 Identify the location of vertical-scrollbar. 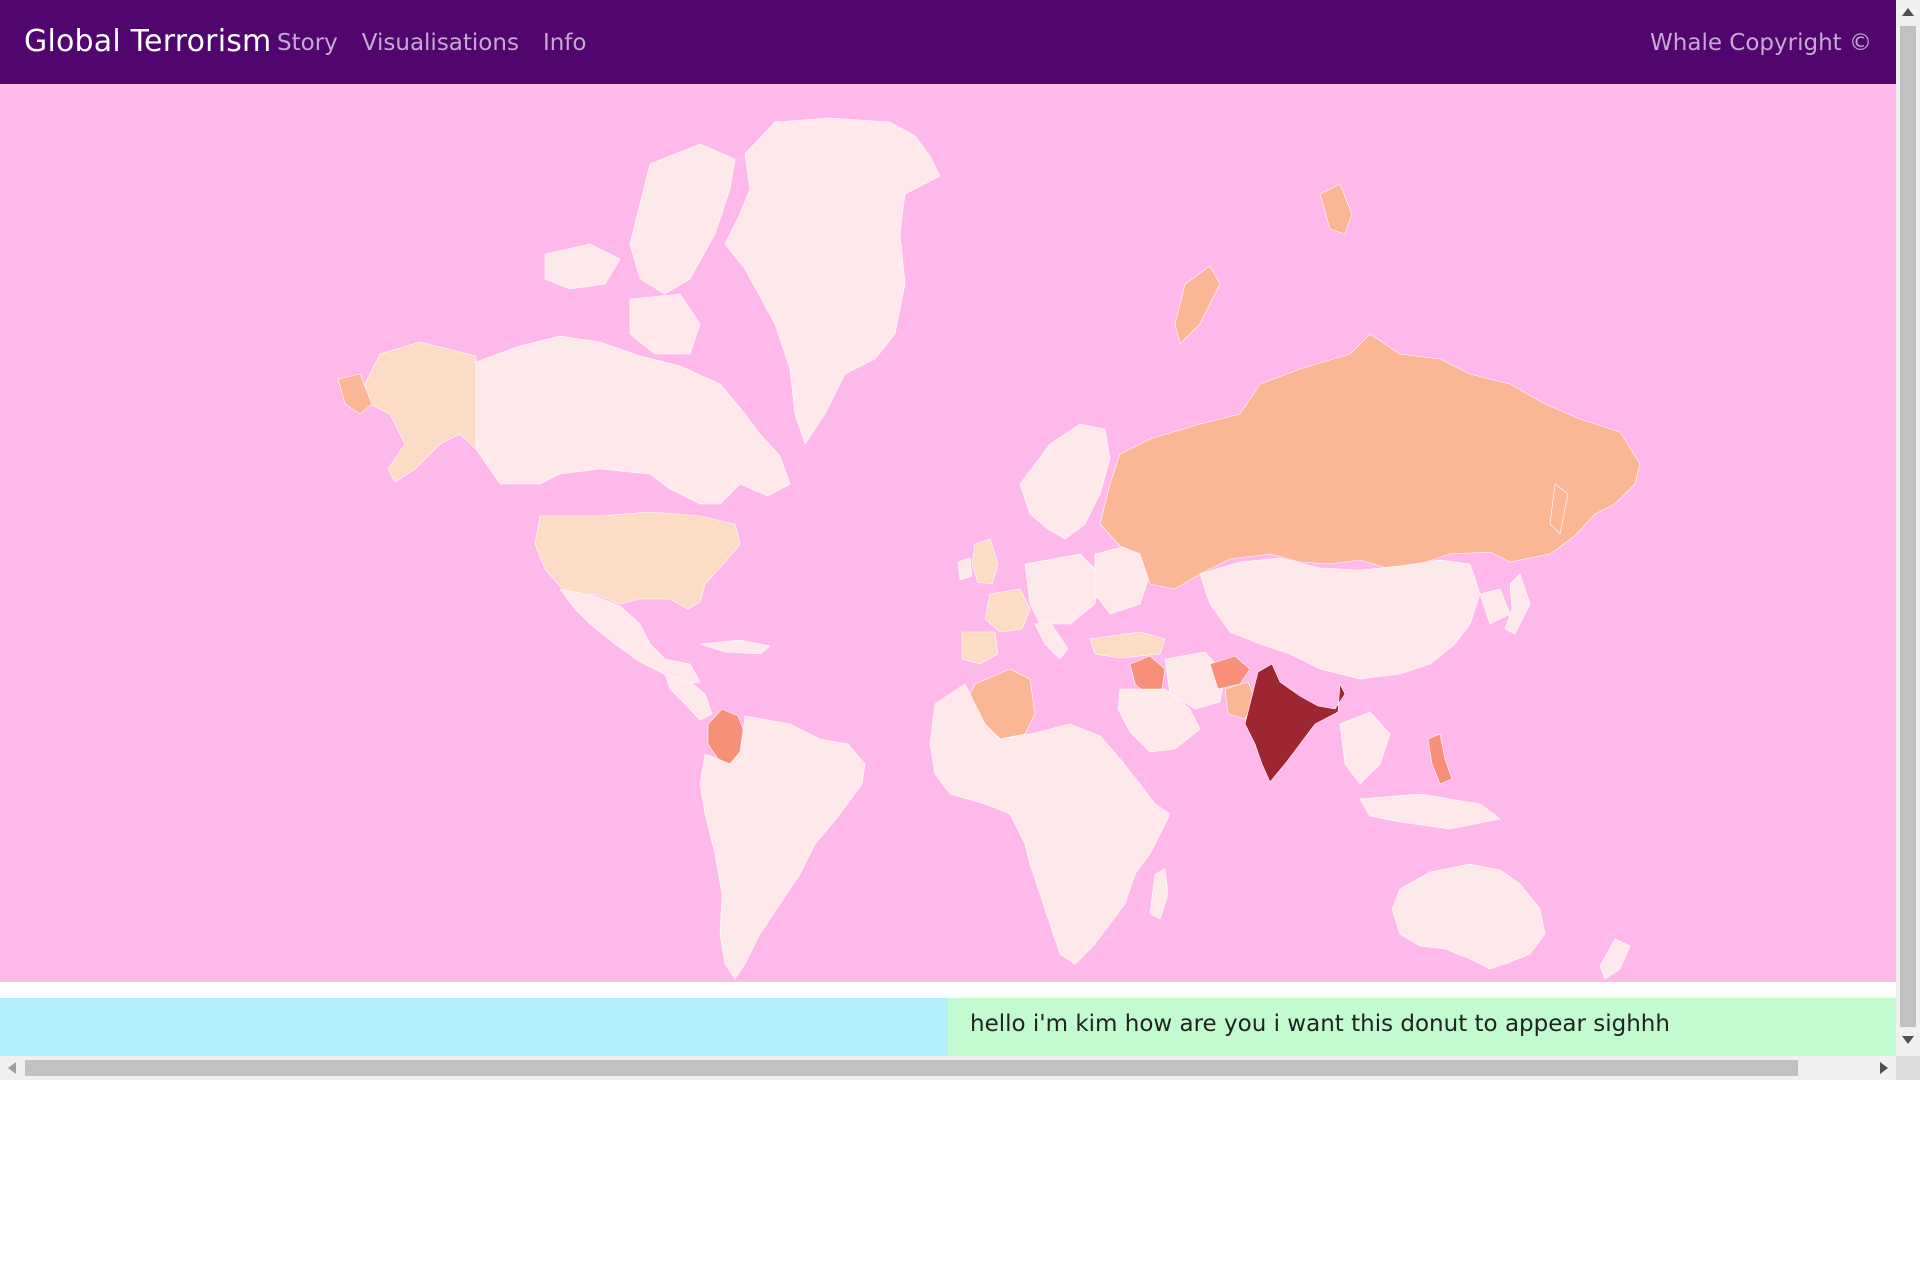
(1908, 528).